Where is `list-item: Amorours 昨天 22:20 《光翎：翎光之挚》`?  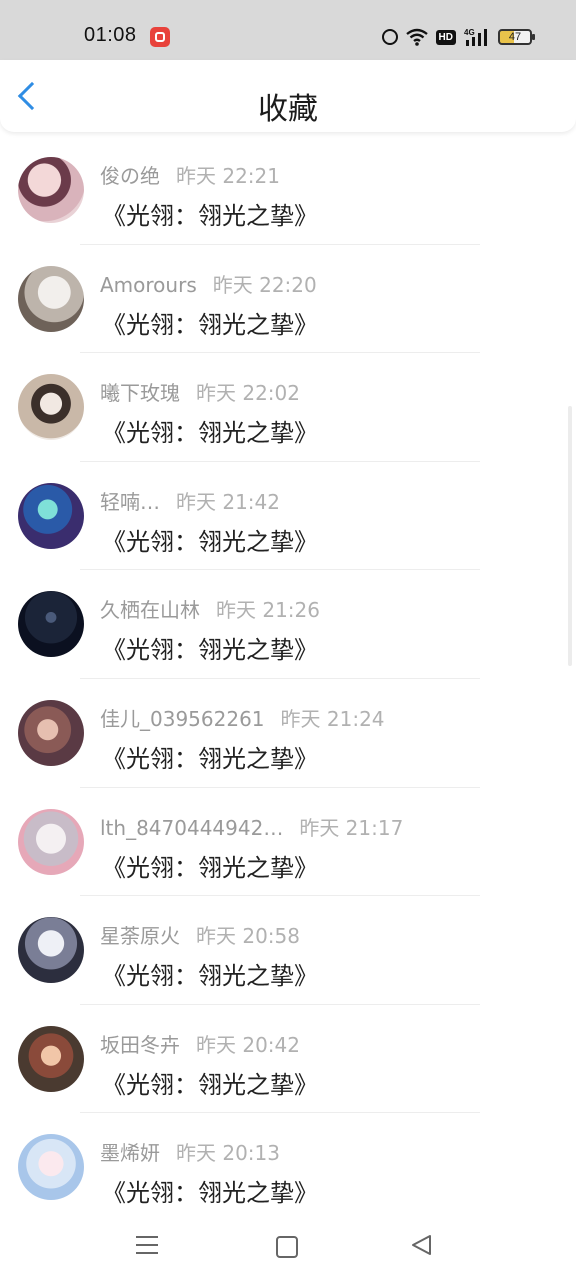
list-item: Amorours 昨天 22:20 《光翎：翎光之挚》 is located at coordinates (288, 299).